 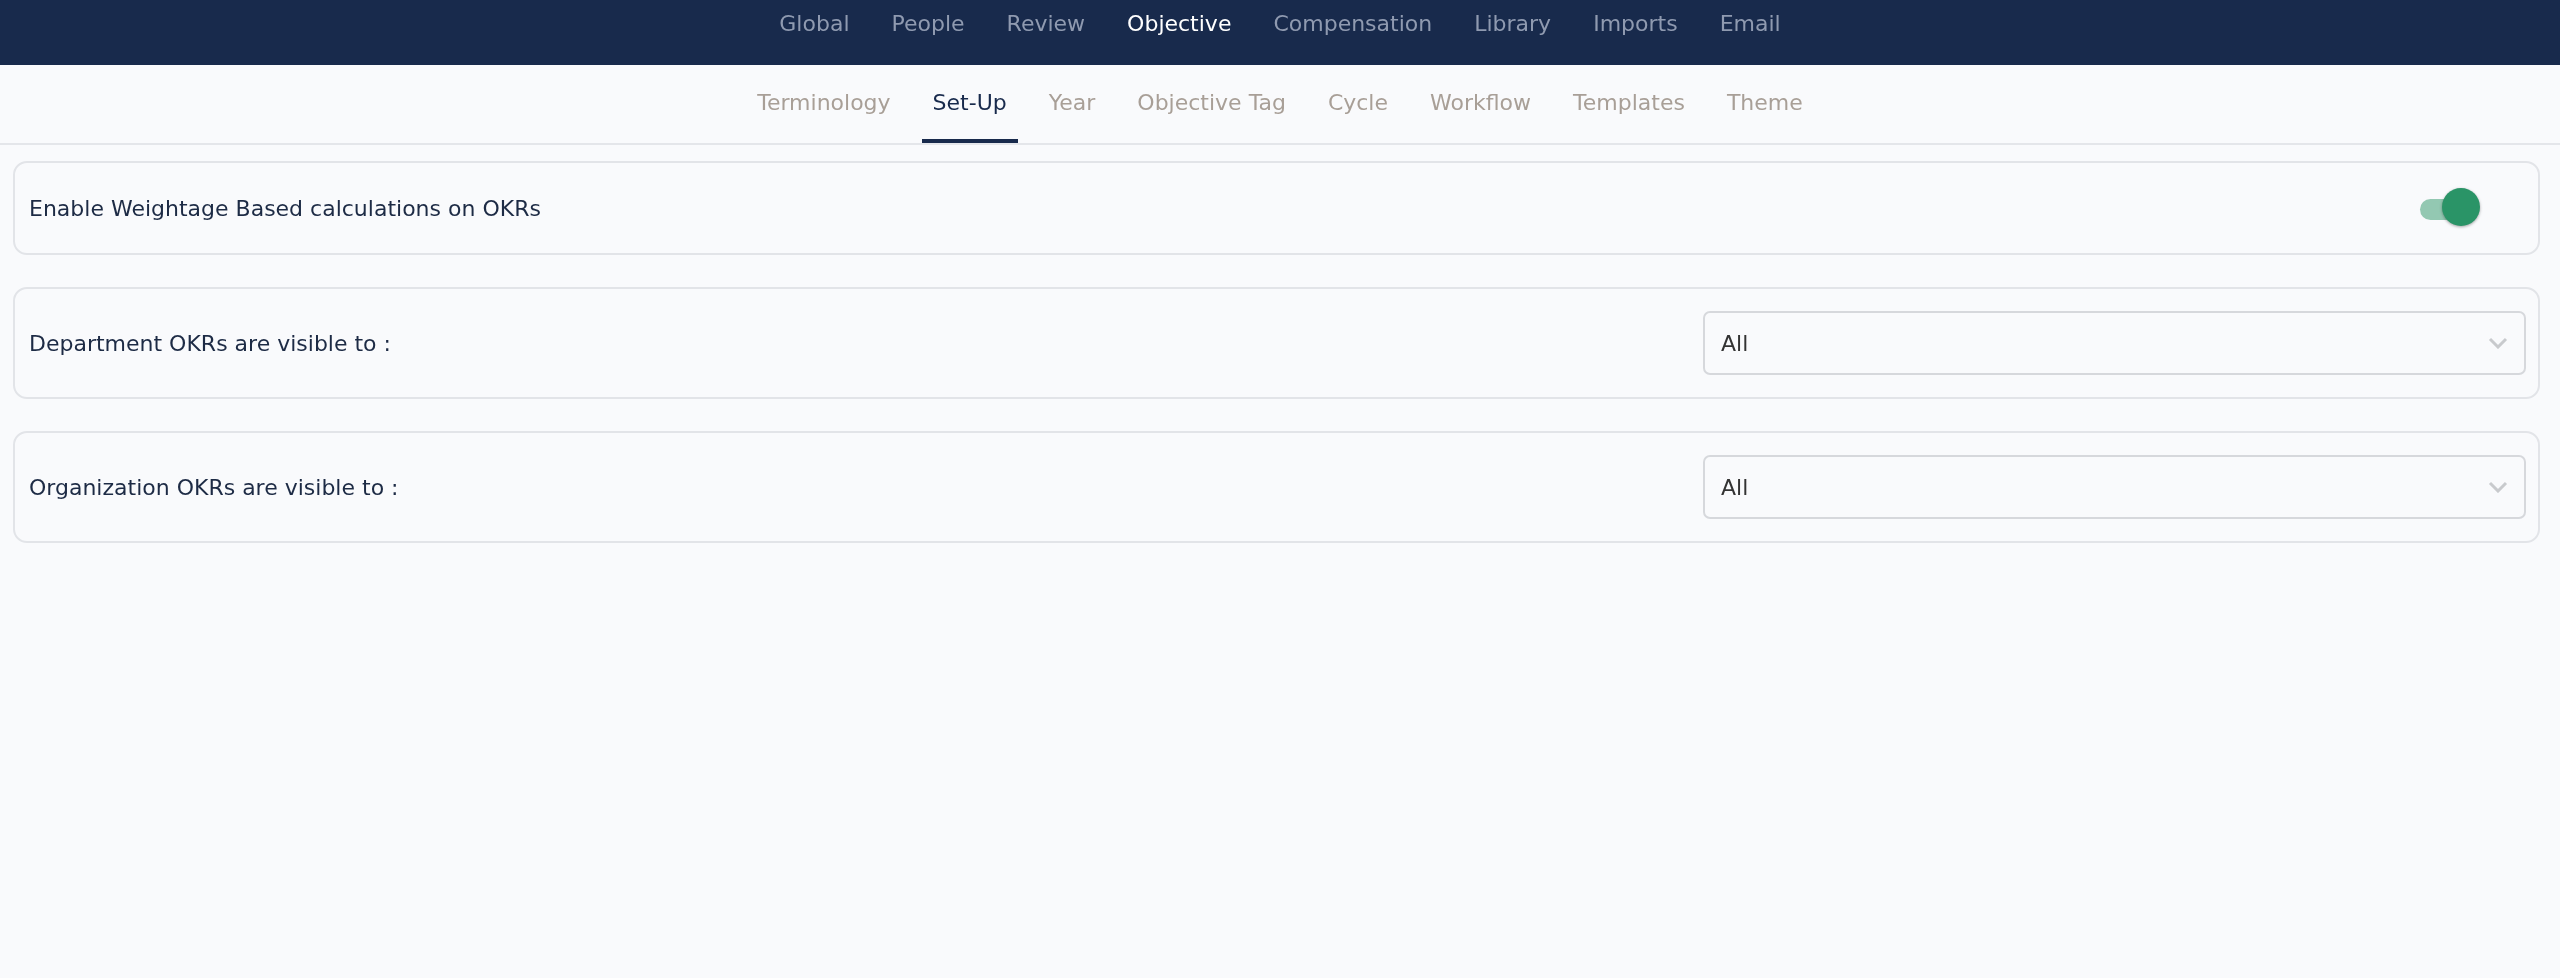 I want to click on nav-tab: People, so click(x=928, y=24).